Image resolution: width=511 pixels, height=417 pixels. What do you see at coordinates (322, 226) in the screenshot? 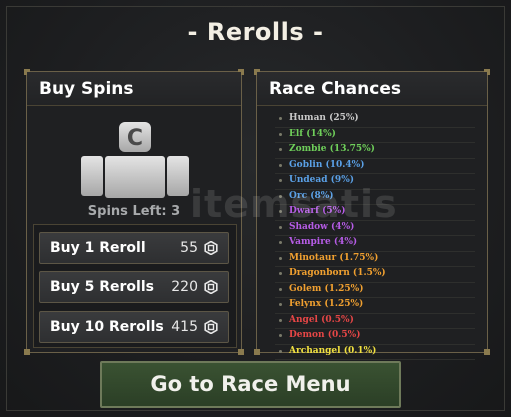
I see `race-chance-text: Shadow (4%)` at bounding box center [322, 226].